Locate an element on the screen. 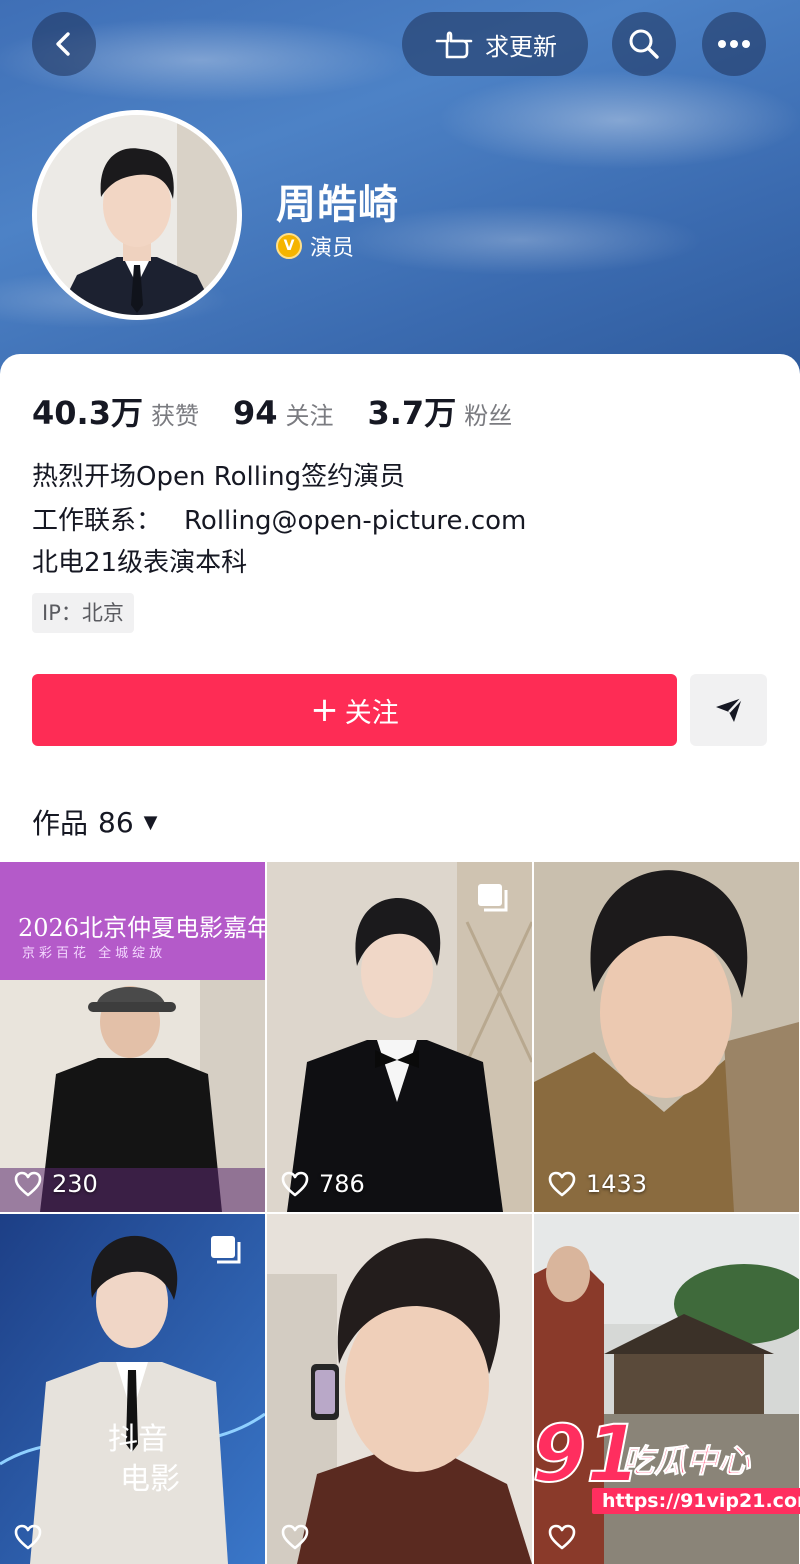 The image size is (800, 1564). video-tile: 1433 is located at coordinates (666, 1037).